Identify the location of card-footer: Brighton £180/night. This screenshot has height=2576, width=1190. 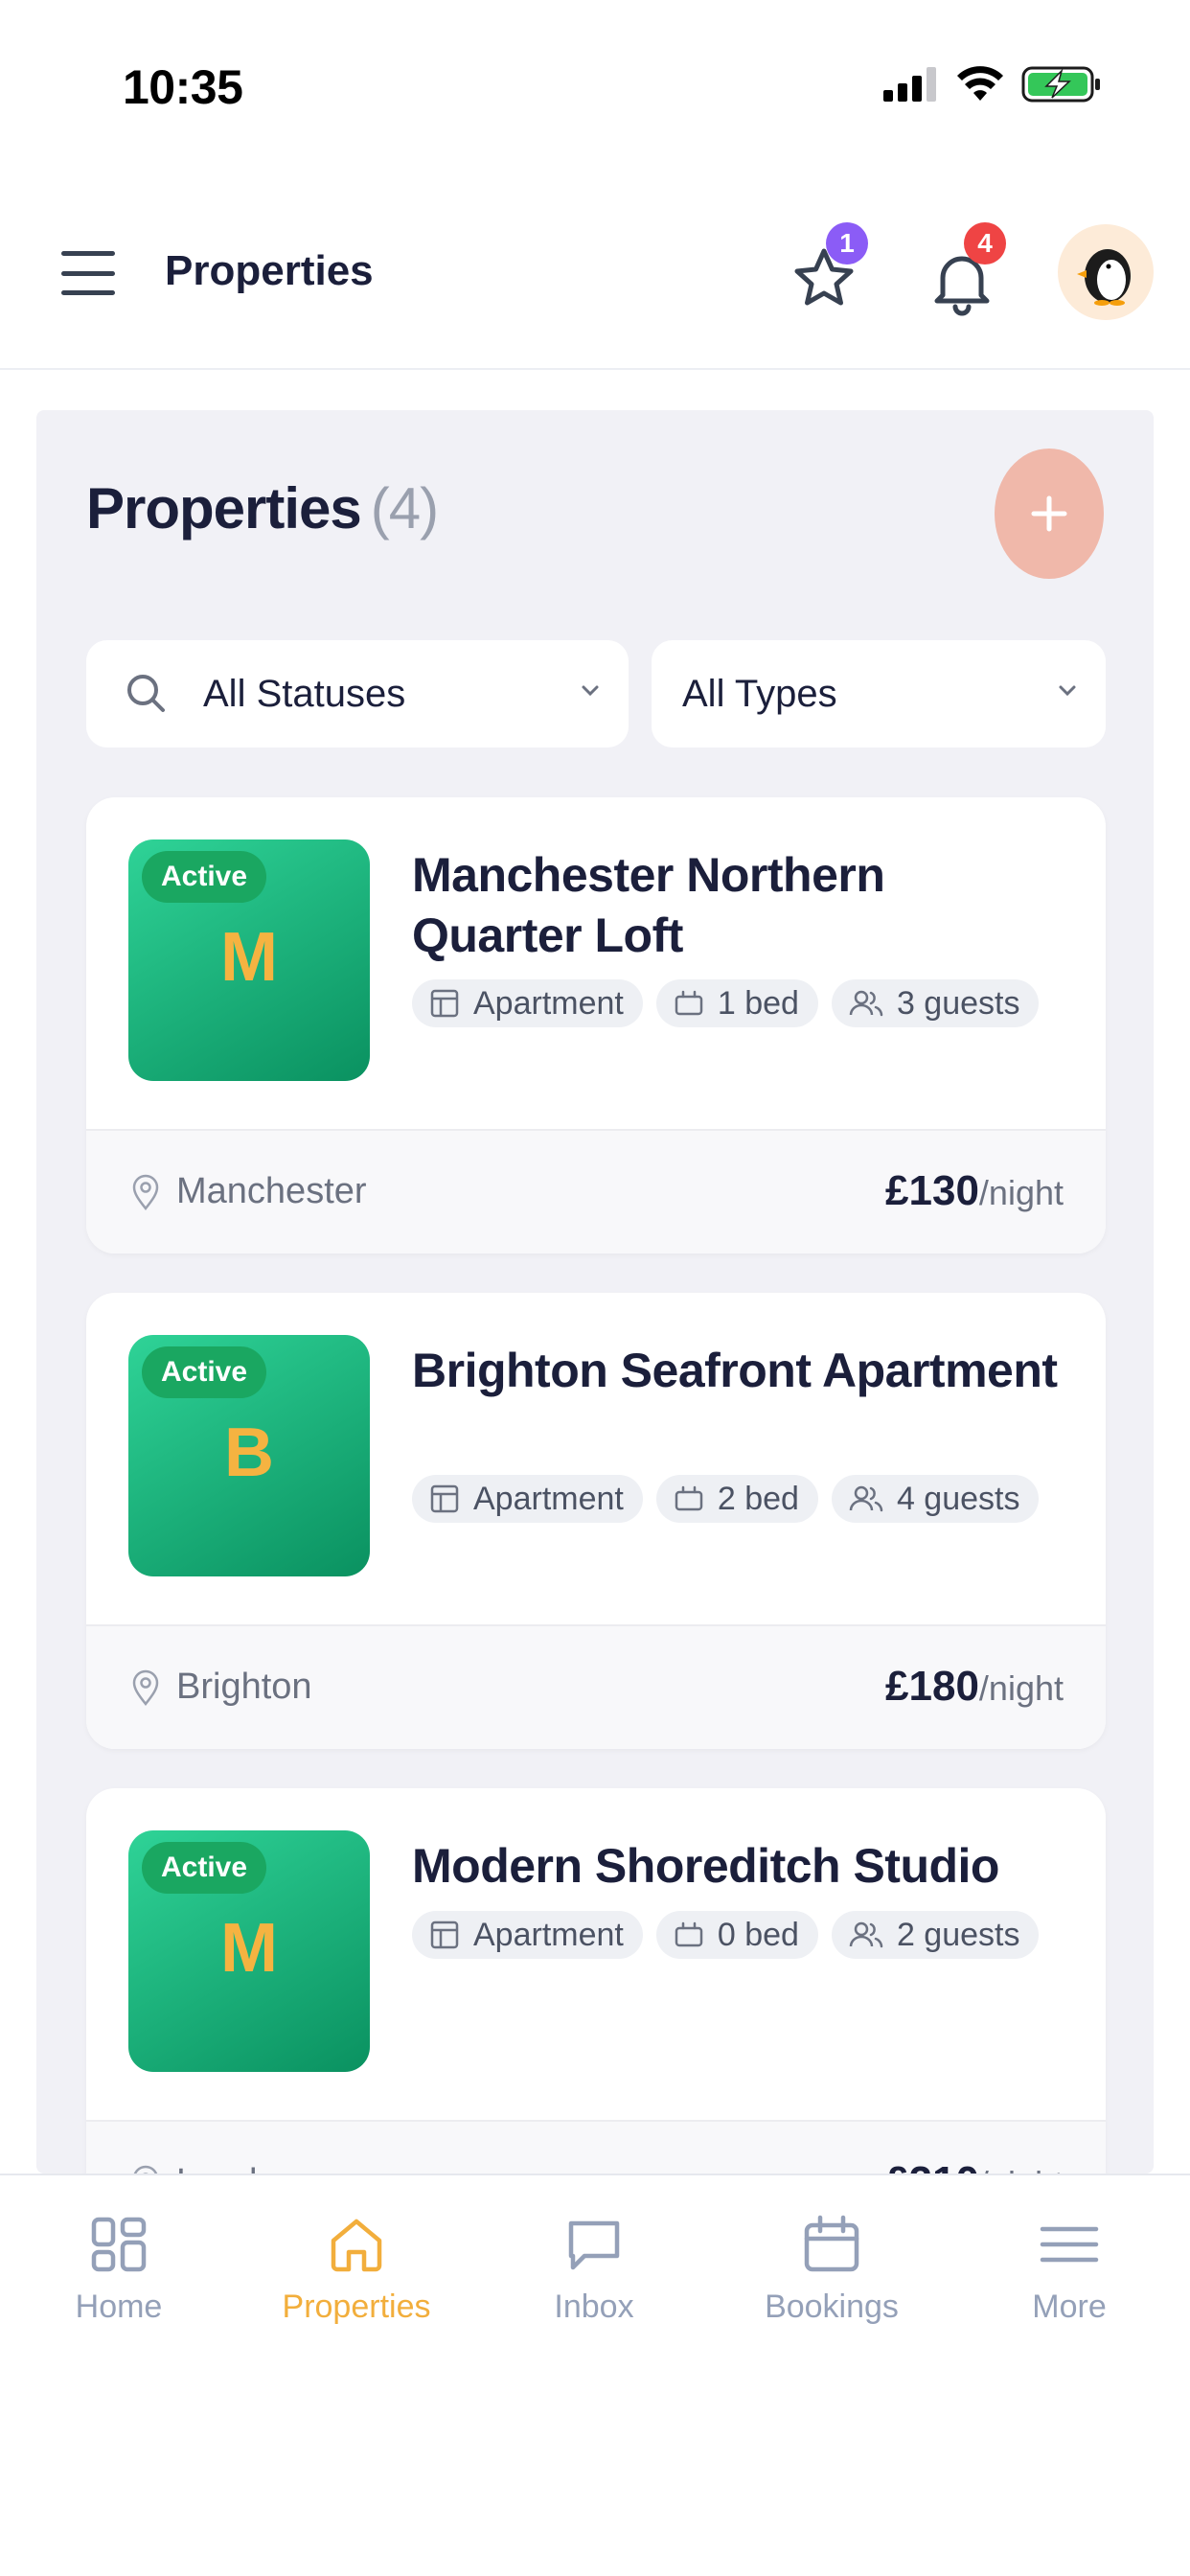
(596, 1686).